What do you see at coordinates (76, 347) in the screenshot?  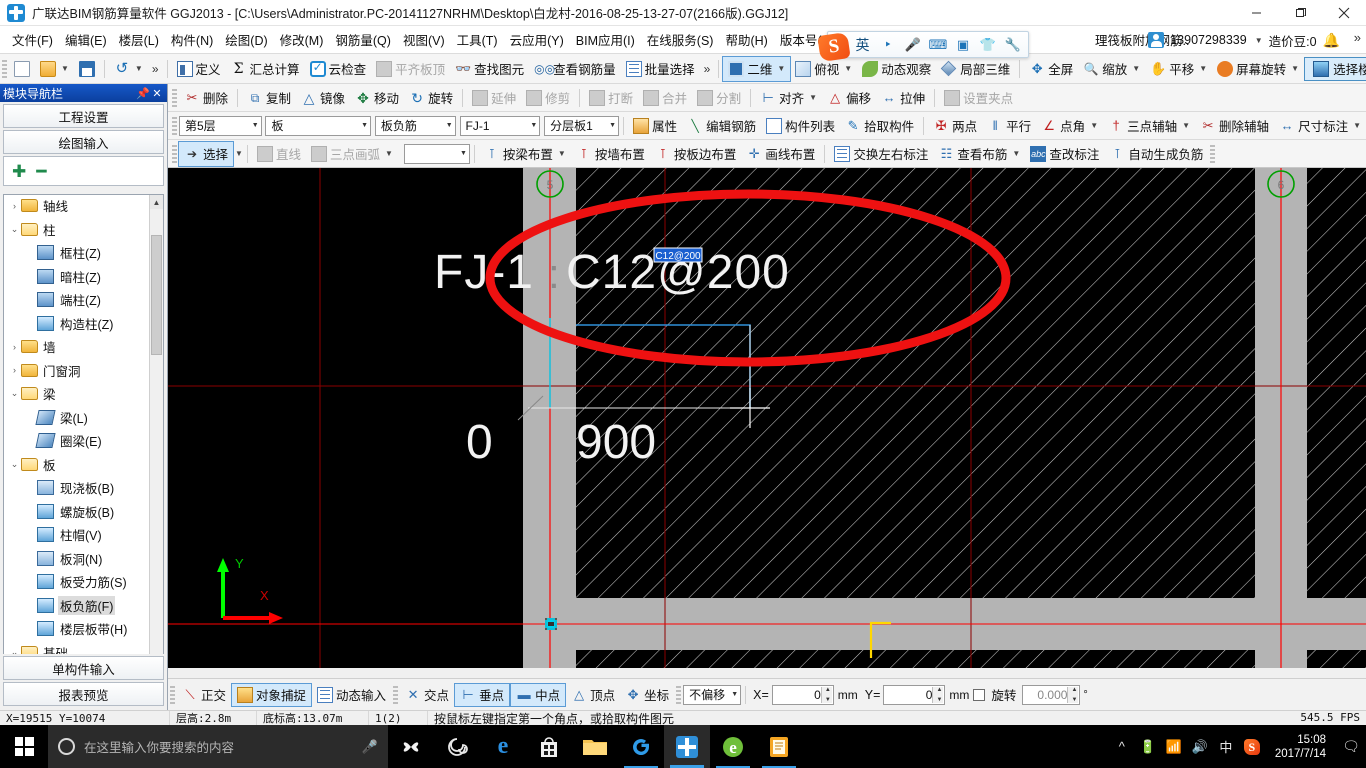 I see `tree-item: › 墙` at bounding box center [76, 347].